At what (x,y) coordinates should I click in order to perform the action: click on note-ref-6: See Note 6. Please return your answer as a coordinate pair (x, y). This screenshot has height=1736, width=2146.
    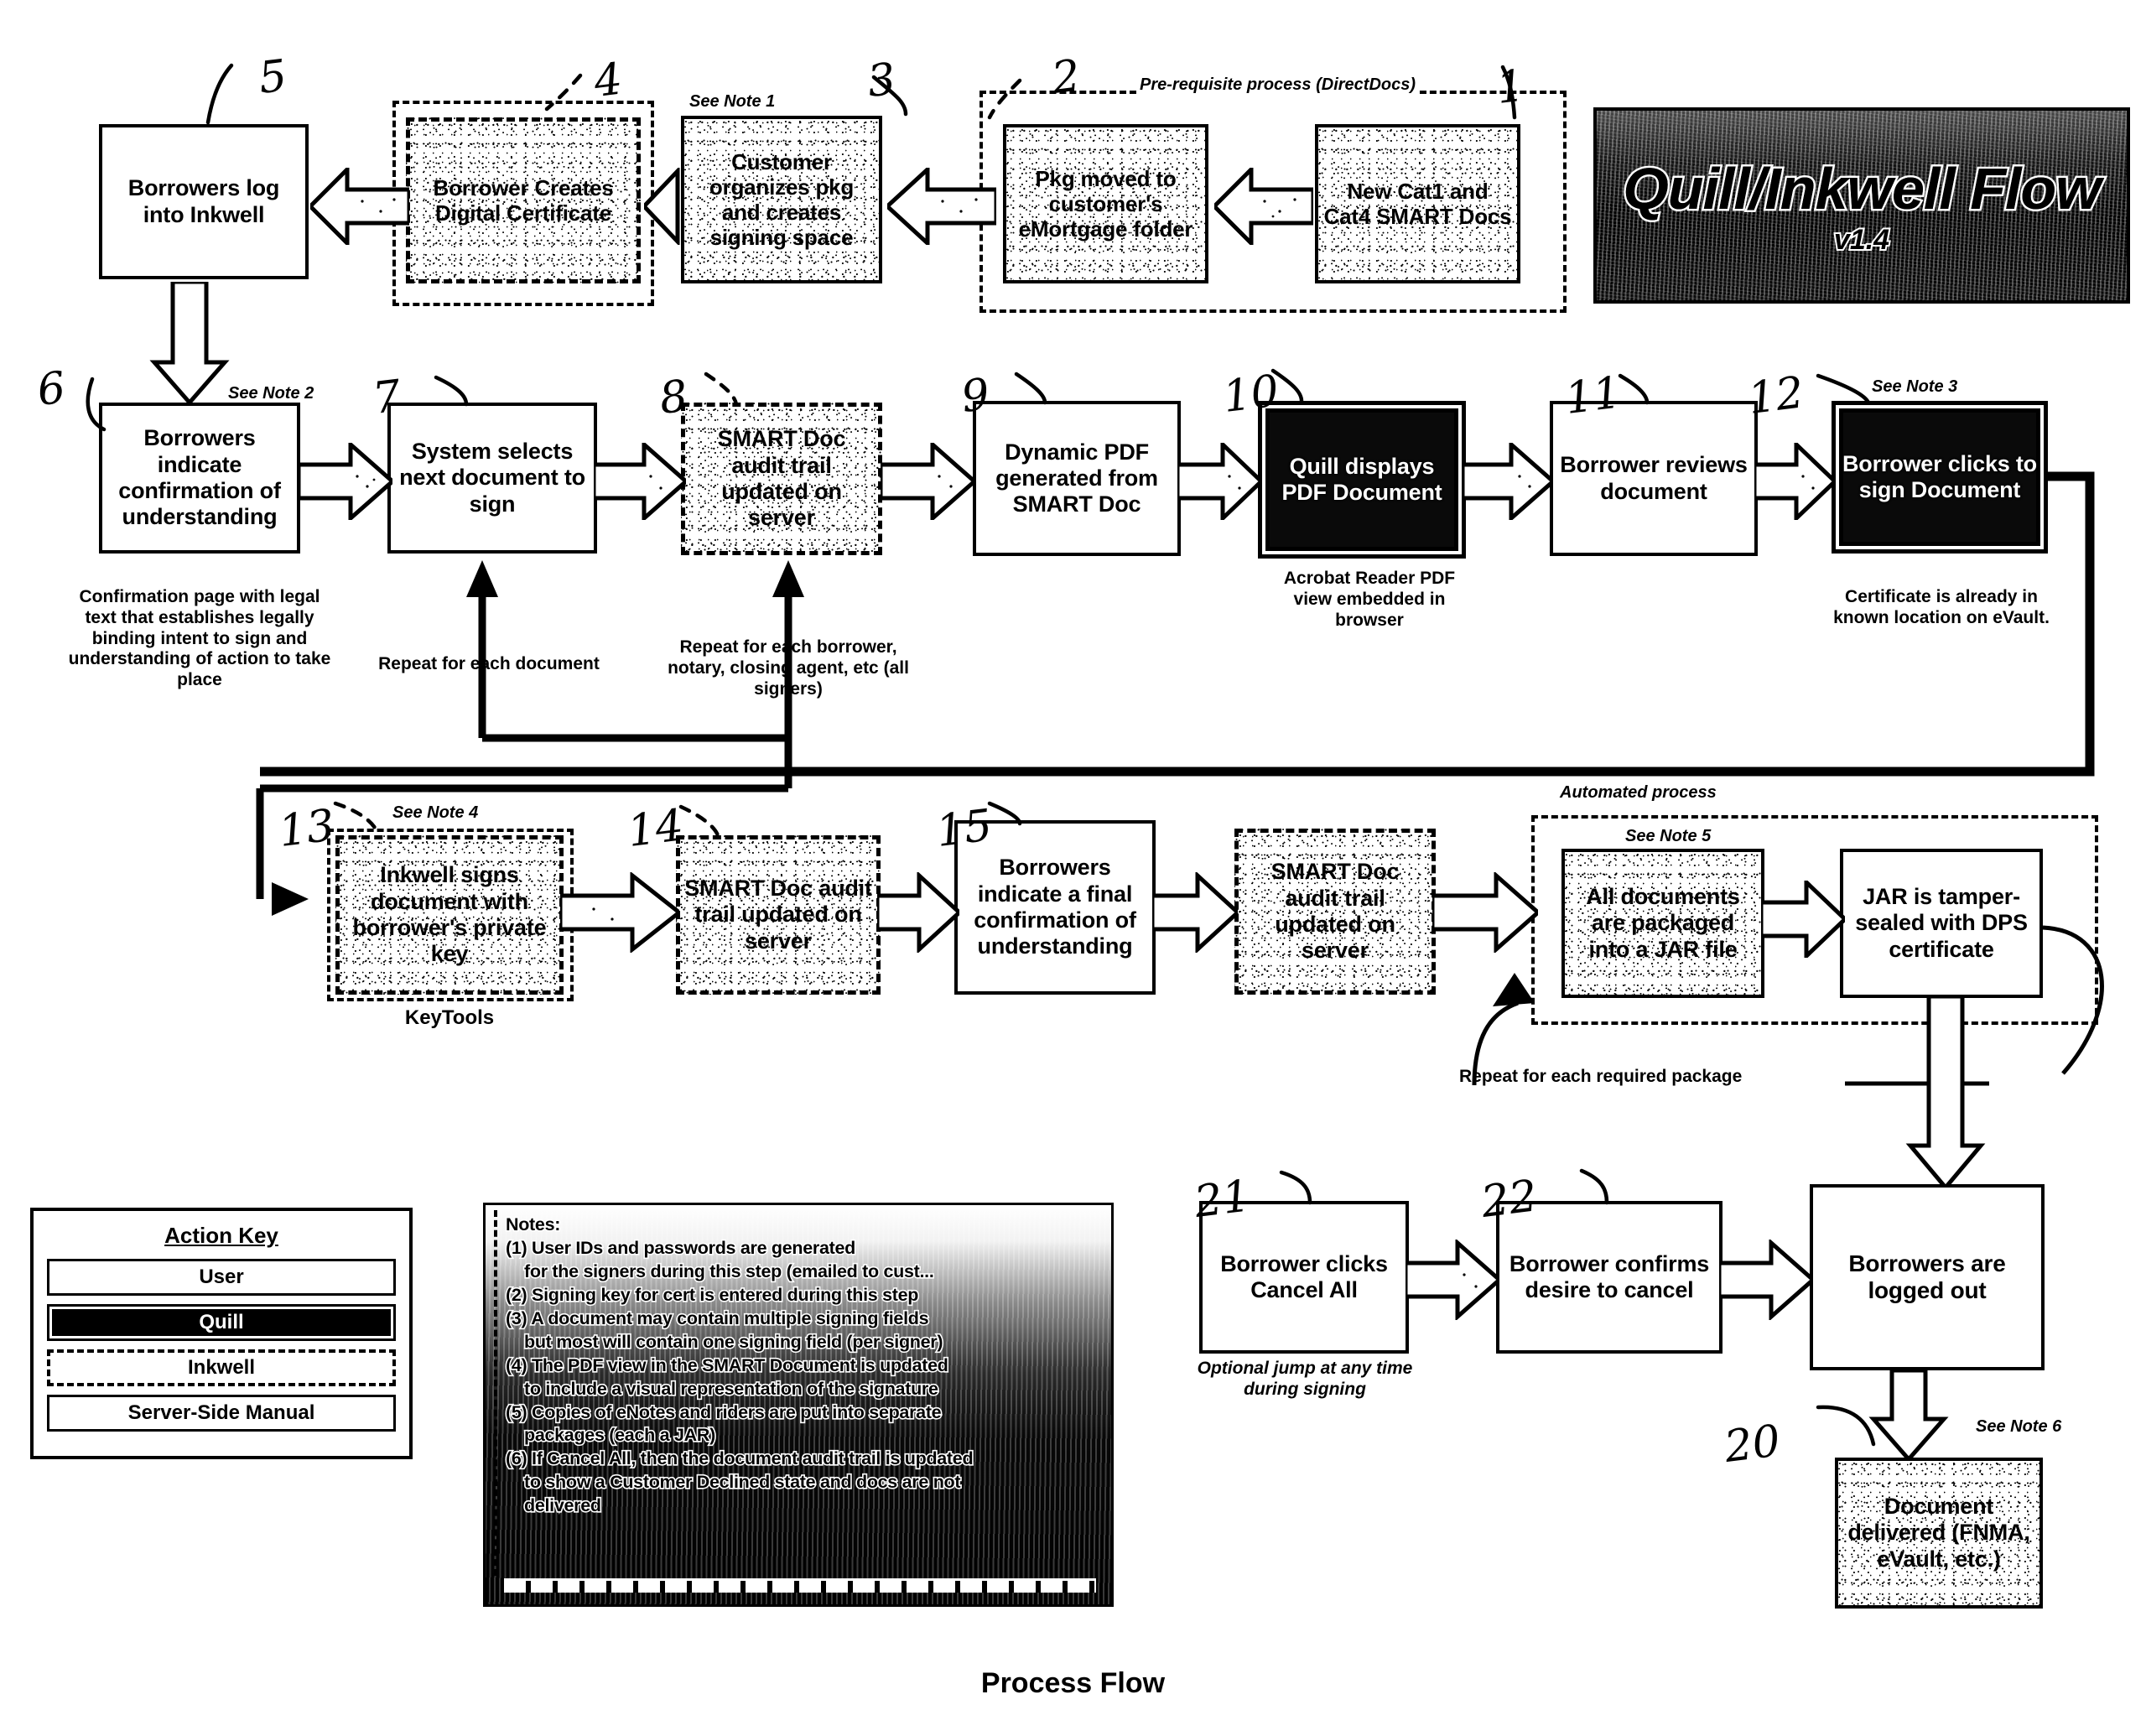
    Looking at the image, I should click on (2019, 1426).